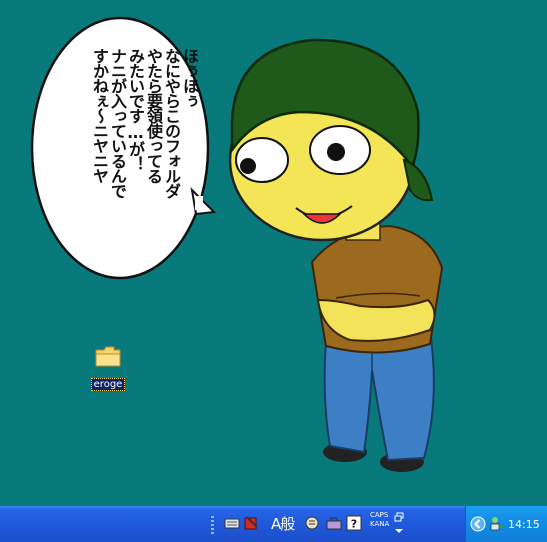 The width and height of the screenshot is (547, 542). What do you see at coordinates (399, 531) in the screenshot?
I see `chevron-down-icon` at bounding box center [399, 531].